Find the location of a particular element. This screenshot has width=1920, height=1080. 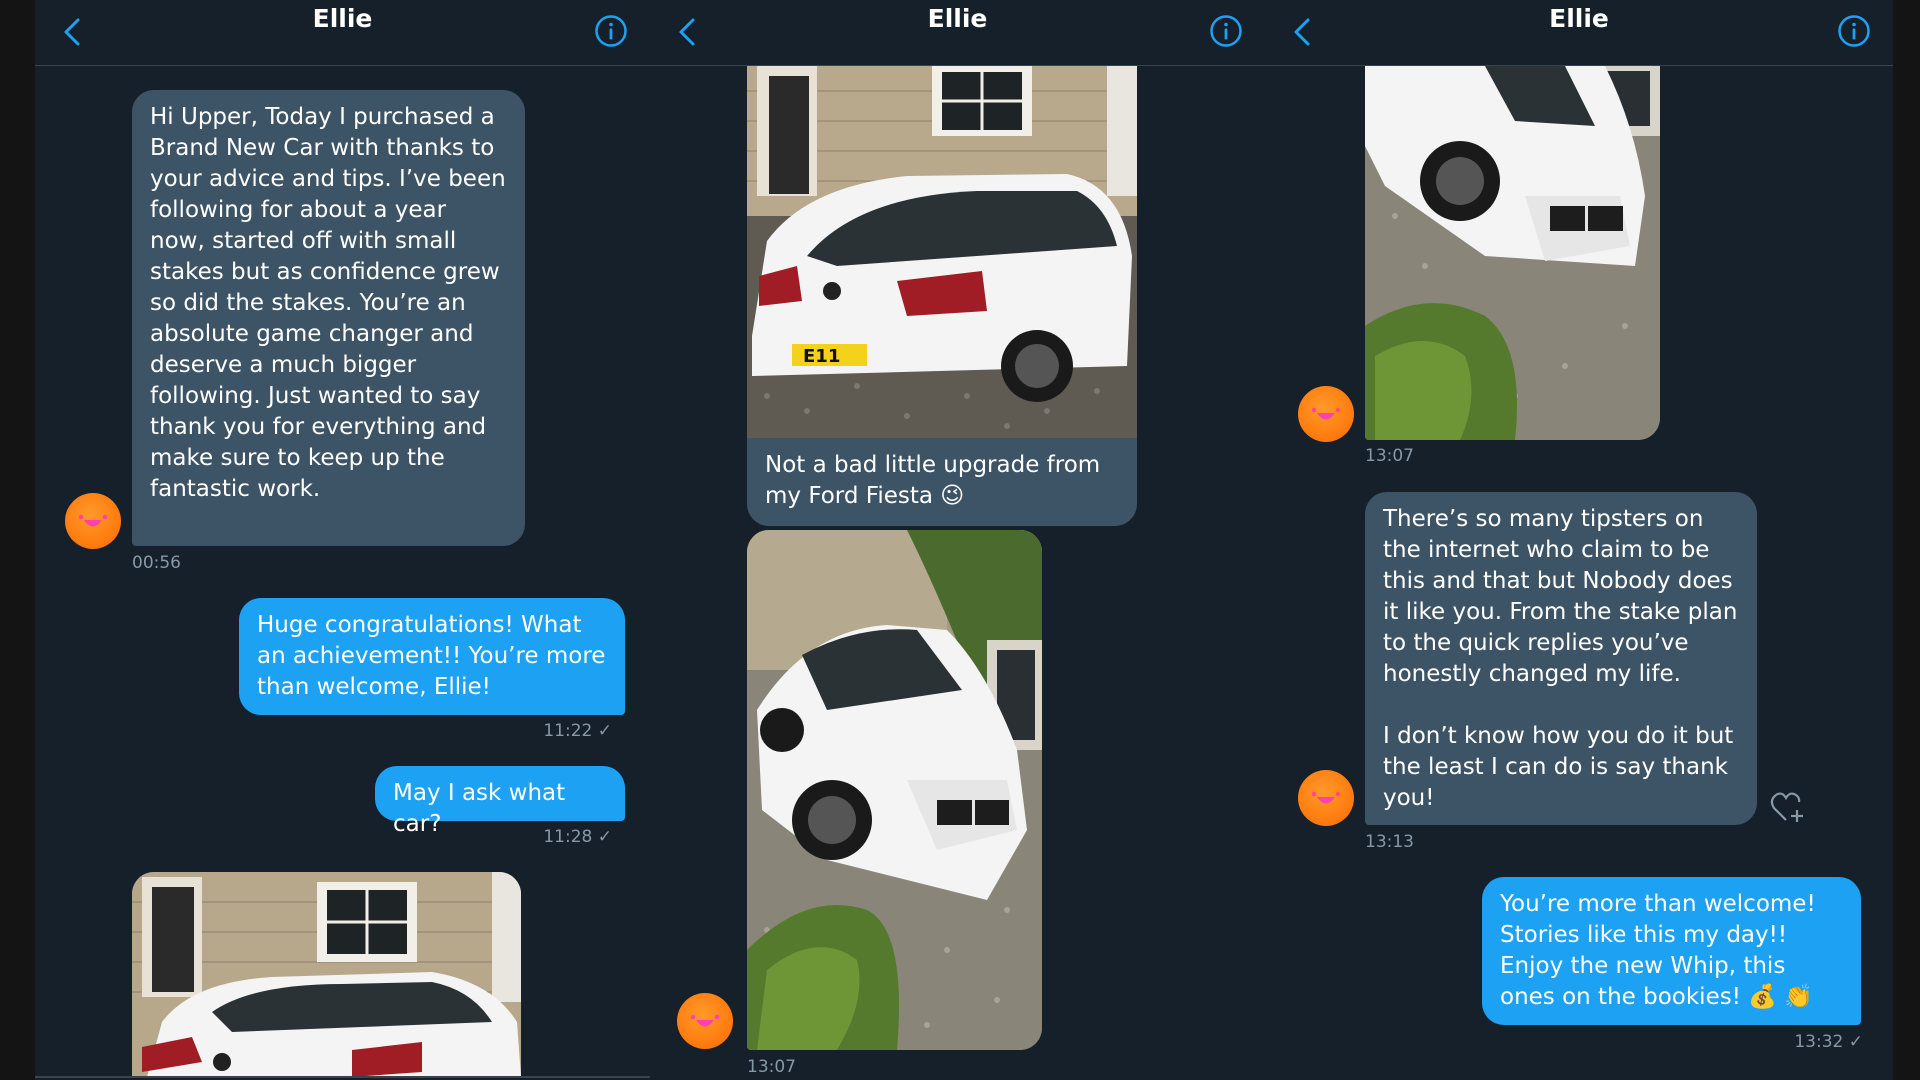

message-timestamp: 13:13 is located at coordinates (1389, 842).